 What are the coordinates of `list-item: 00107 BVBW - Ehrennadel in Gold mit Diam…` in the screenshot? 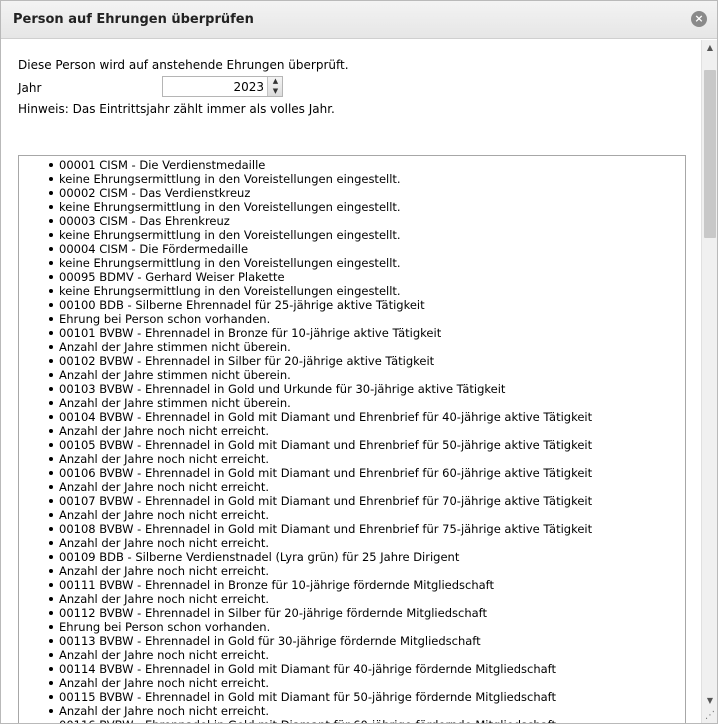 It's located at (349, 501).